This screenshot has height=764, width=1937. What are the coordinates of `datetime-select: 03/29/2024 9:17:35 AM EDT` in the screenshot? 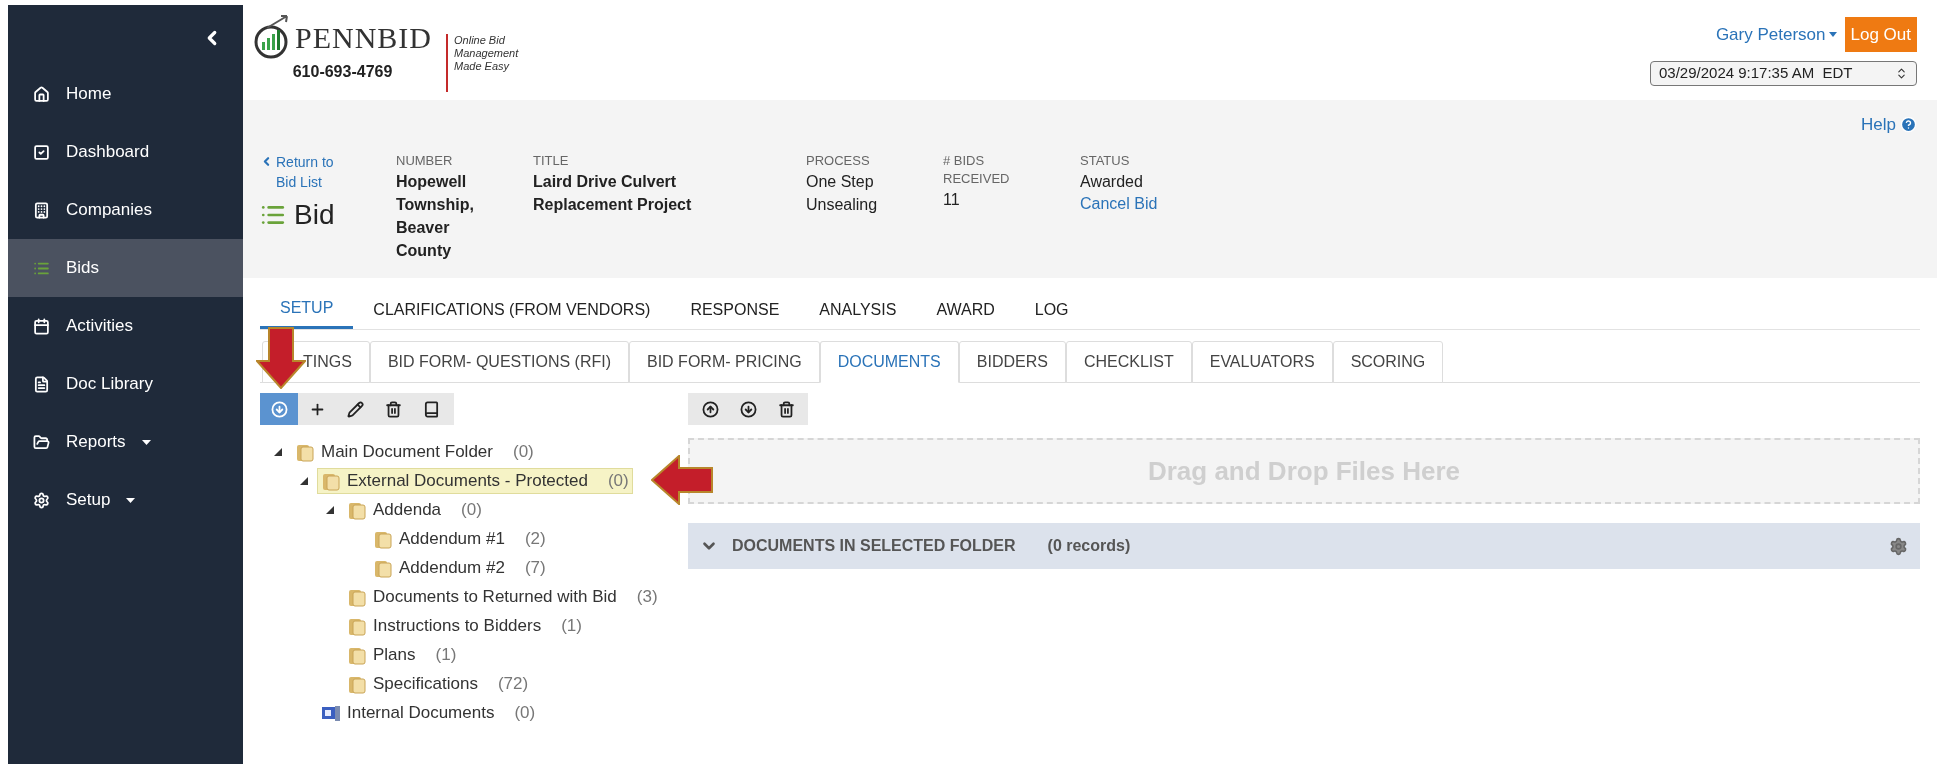 It's located at (1783, 73).